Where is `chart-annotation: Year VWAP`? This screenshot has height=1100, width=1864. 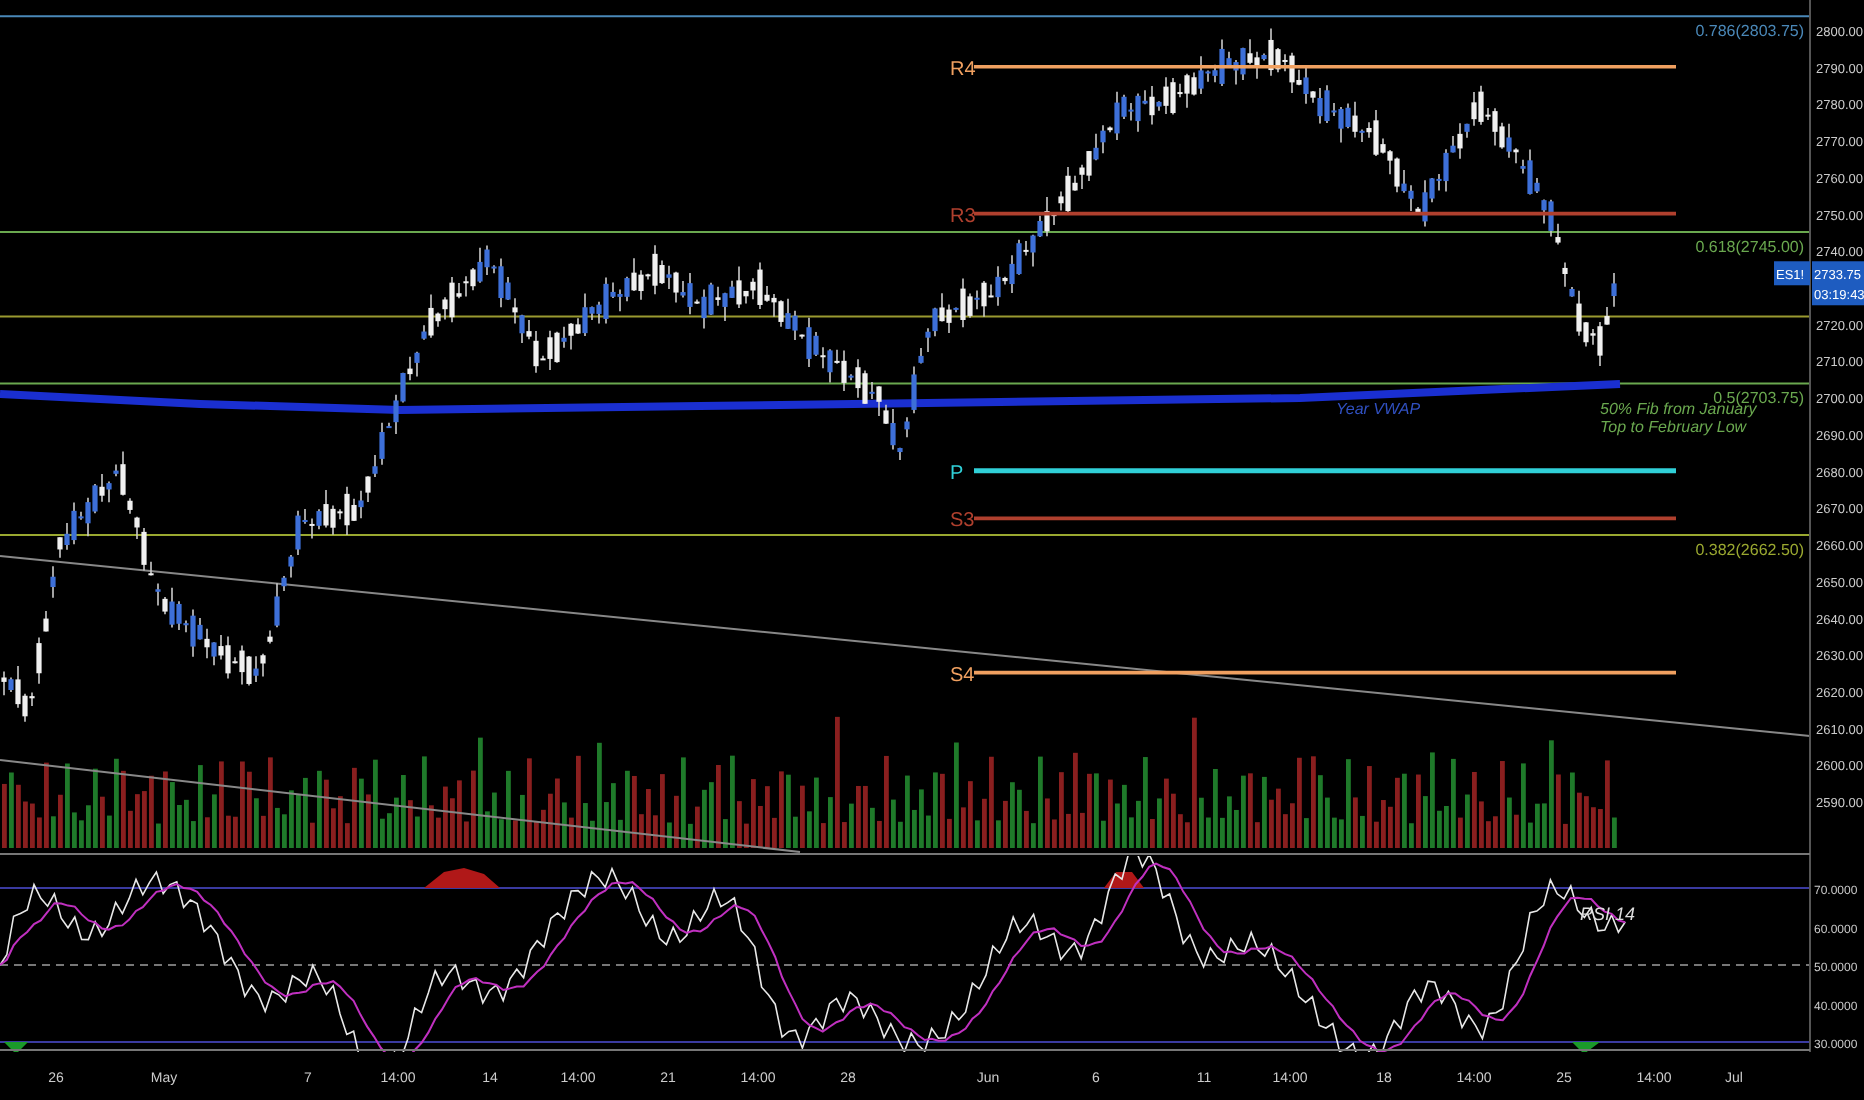 chart-annotation: Year VWAP is located at coordinates (1378, 409).